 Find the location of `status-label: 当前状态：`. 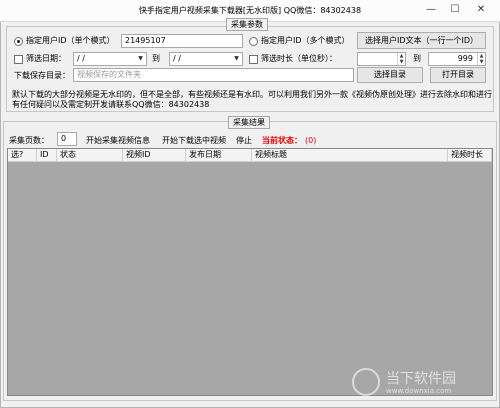

status-label: 当前状态： is located at coordinates (282, 140).